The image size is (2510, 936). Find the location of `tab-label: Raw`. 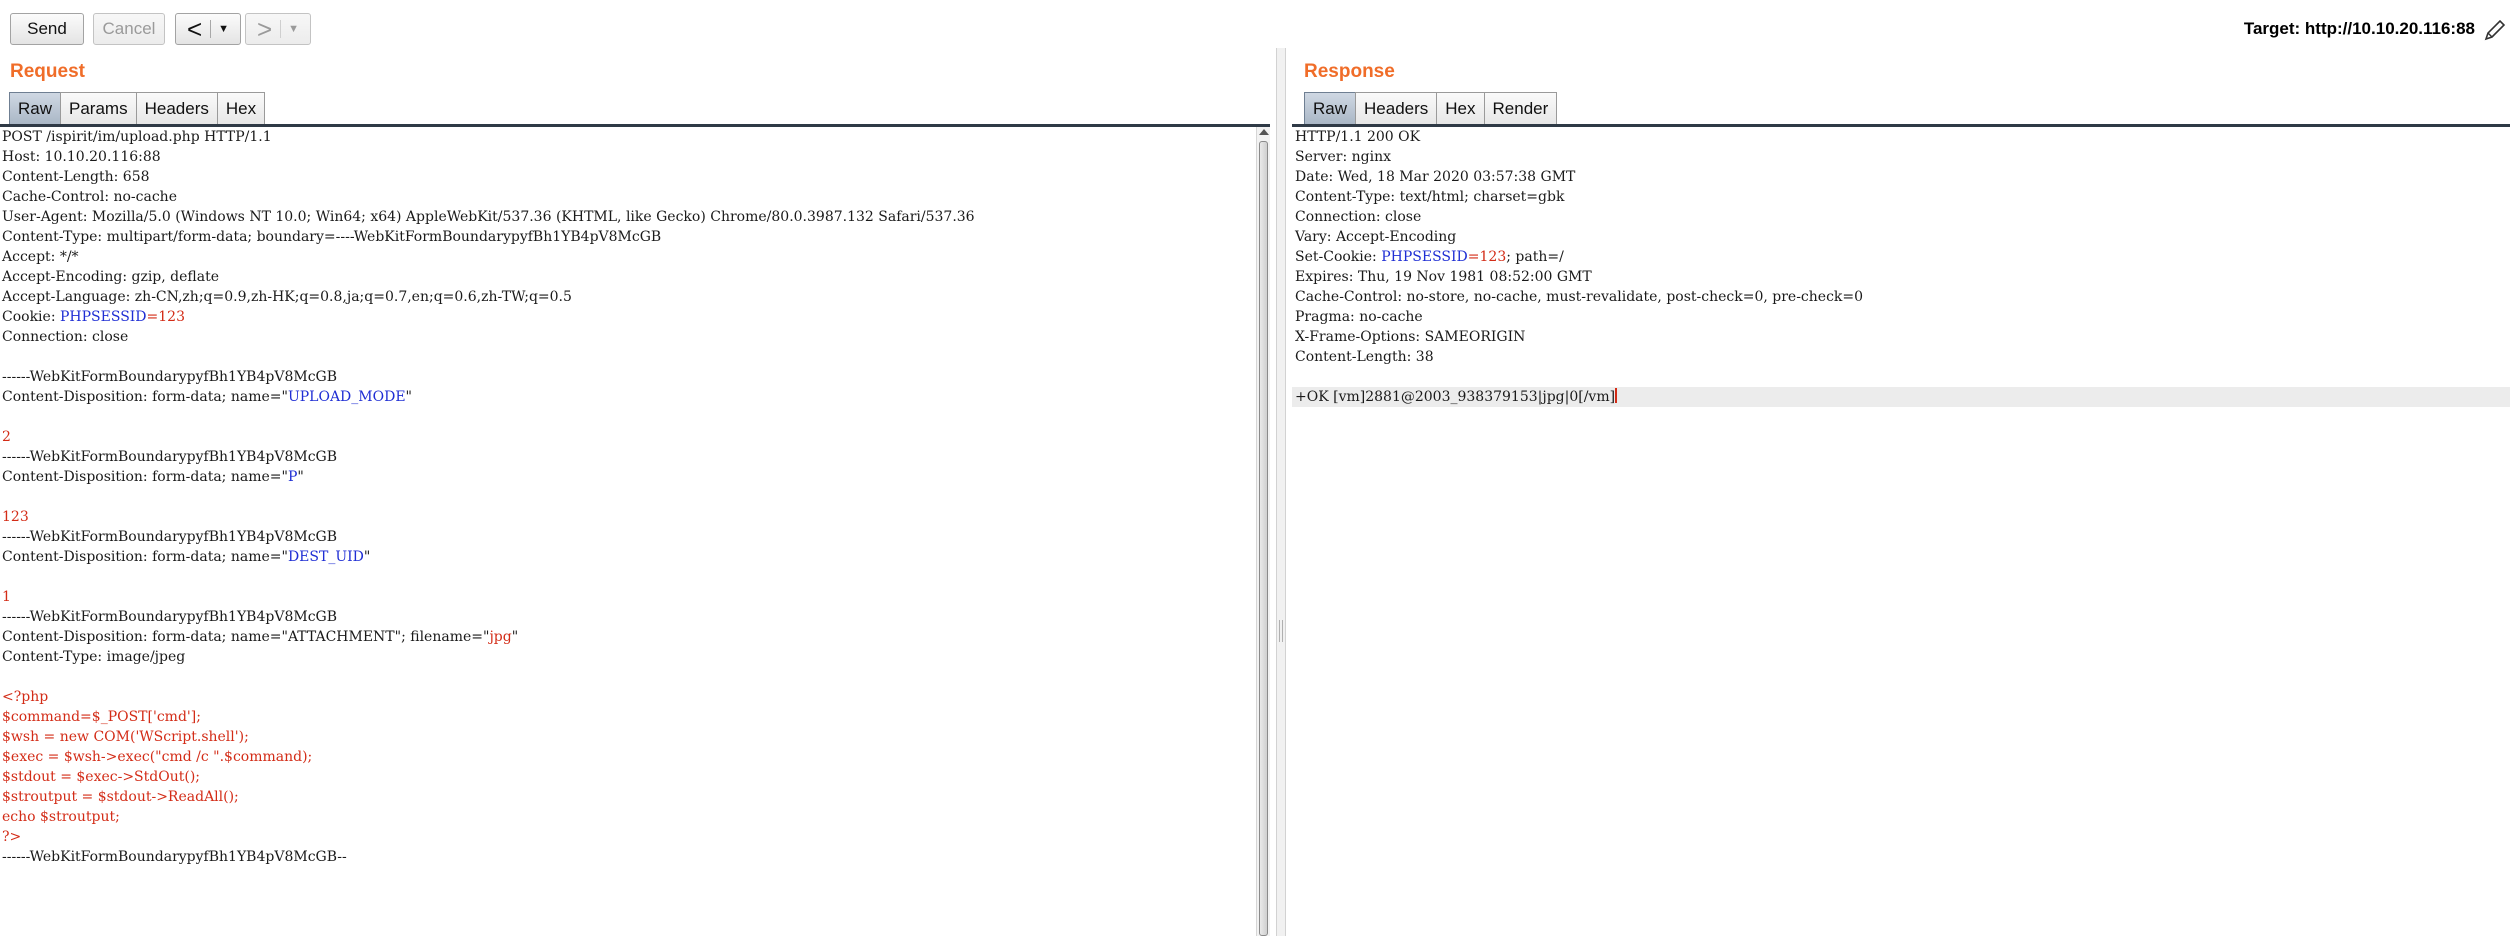

tab-label: Raw is located at coordinates (1330, 108).